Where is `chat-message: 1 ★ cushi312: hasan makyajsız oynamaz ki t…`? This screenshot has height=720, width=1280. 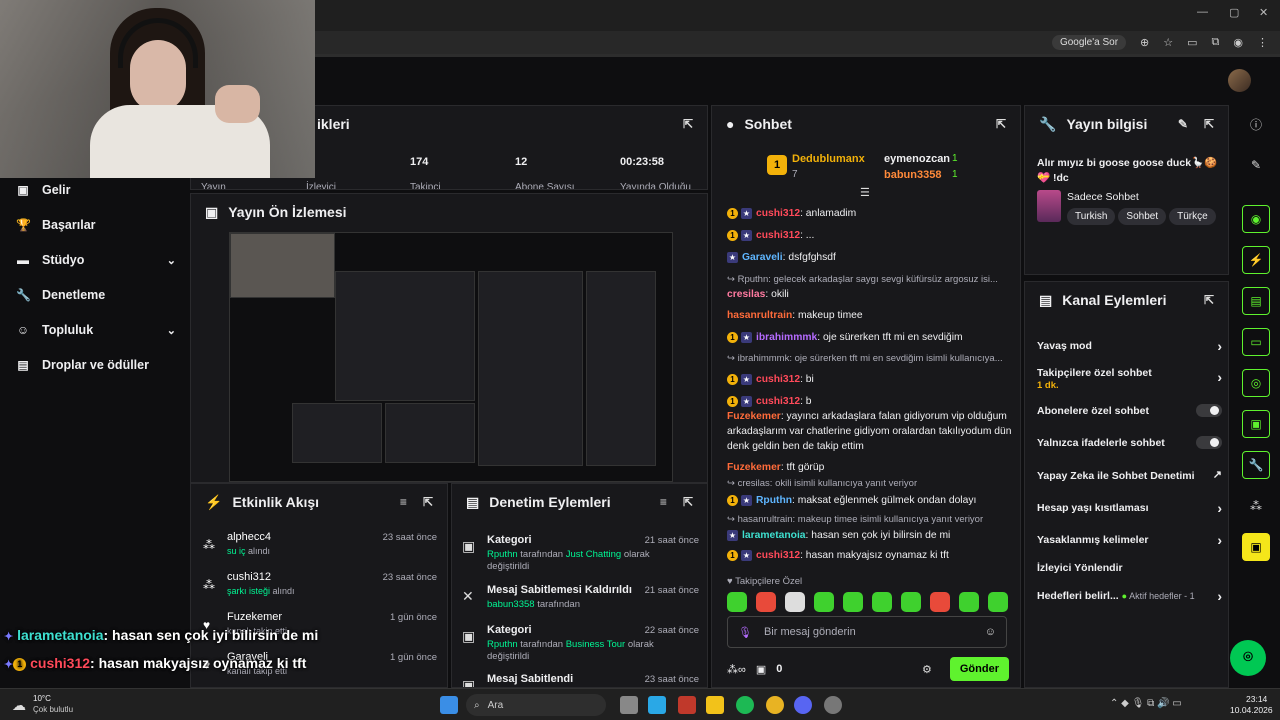 chat-message: 1 ★ cushi312: hasan makyajsız oynamaz ki t… is located at coordinates (869, 555).